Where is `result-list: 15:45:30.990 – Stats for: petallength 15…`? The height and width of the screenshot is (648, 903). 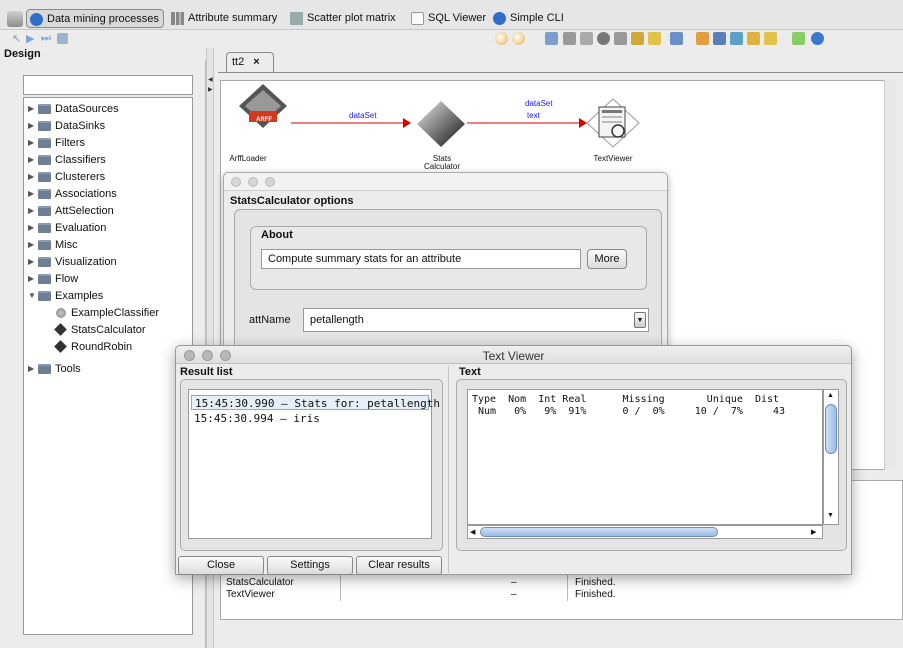
result-list: 15:45:30.990 – Stats for: petallength 15… is located at coordinates (314, 464).